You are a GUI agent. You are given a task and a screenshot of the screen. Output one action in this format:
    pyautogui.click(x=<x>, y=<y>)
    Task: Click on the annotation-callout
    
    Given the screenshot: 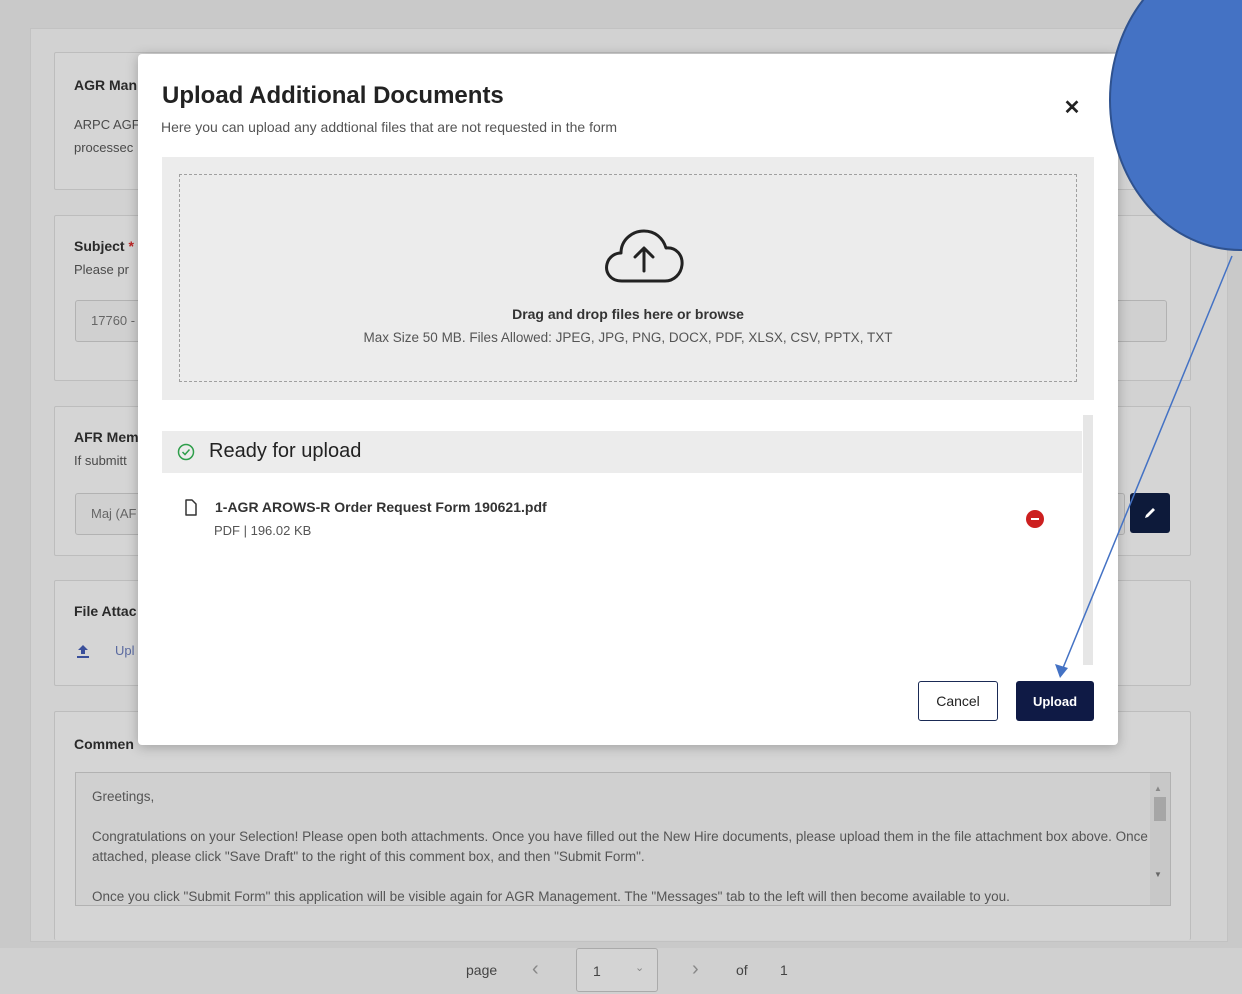 What is the action you would take?
    pyautogui.click(x=1175, y=125)
    